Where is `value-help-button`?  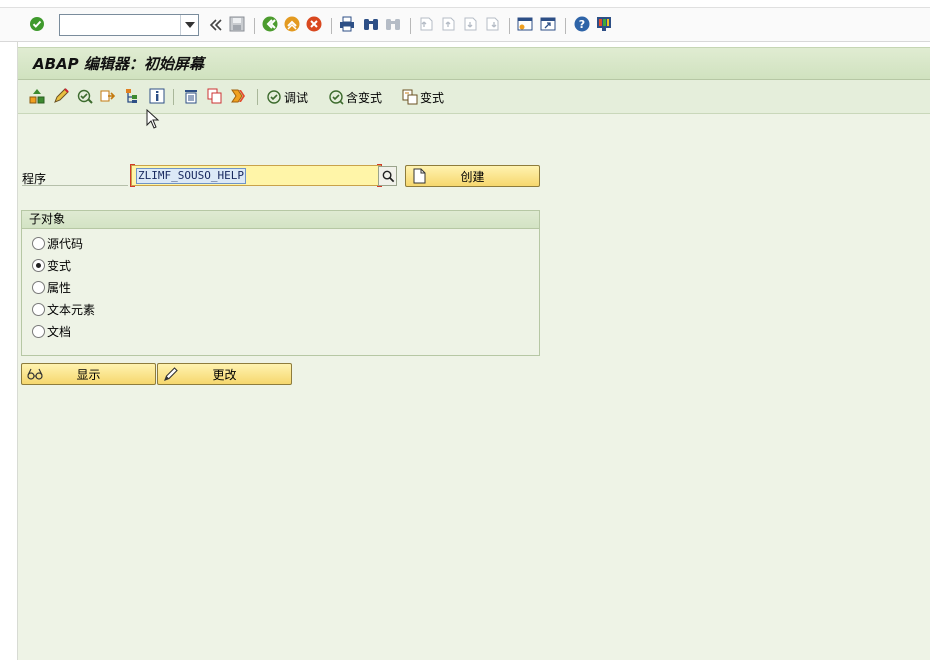
value-help-button is located at coordinates (387, 176).